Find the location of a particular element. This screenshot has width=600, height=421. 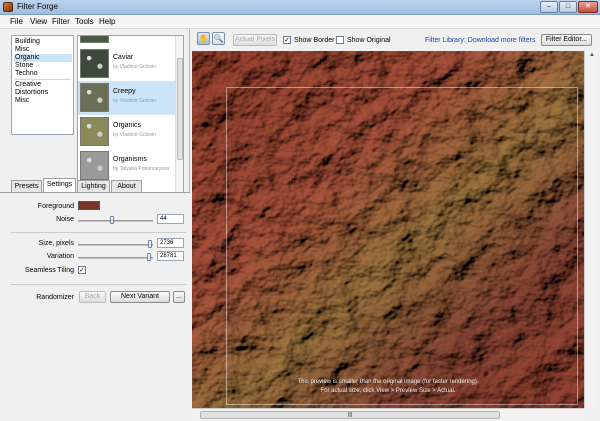

app-logo-icon is located at coordinates (8, 7).